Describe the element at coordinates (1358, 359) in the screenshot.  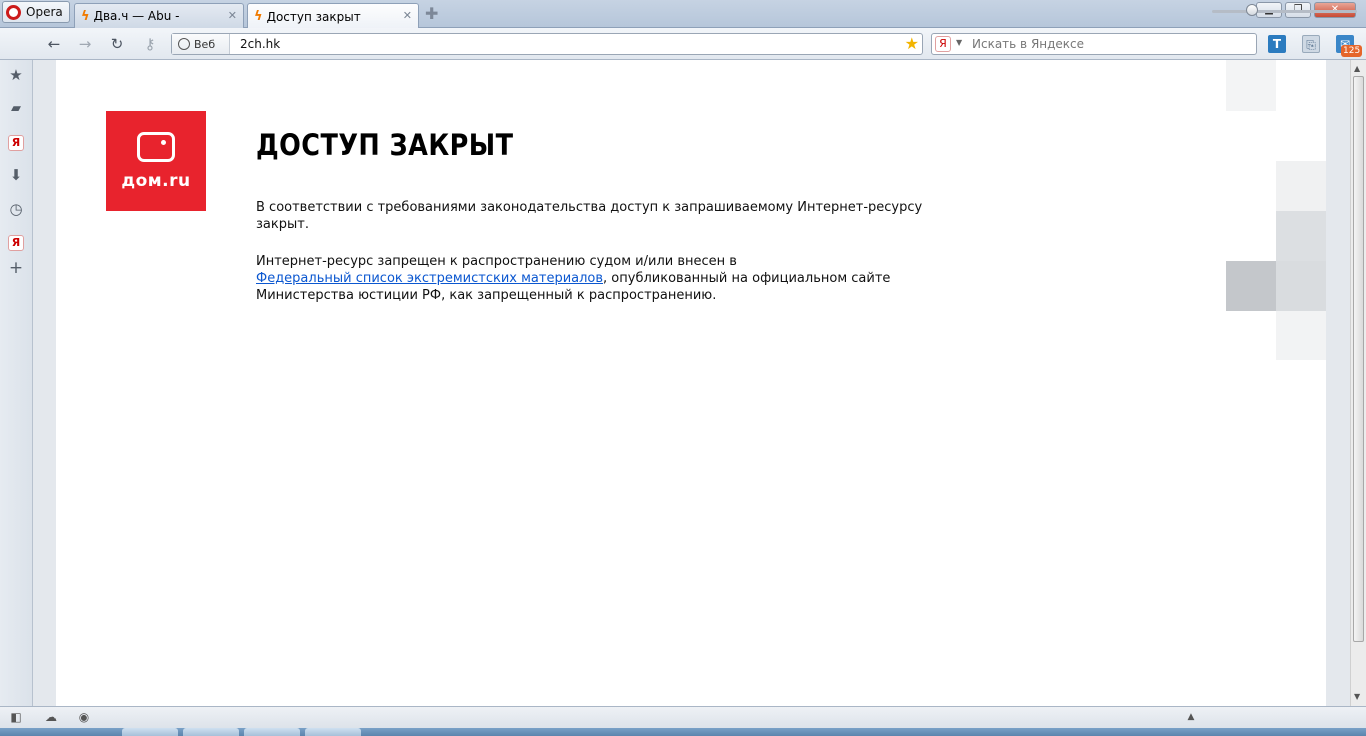
I see `scroll-thumb` at that location.